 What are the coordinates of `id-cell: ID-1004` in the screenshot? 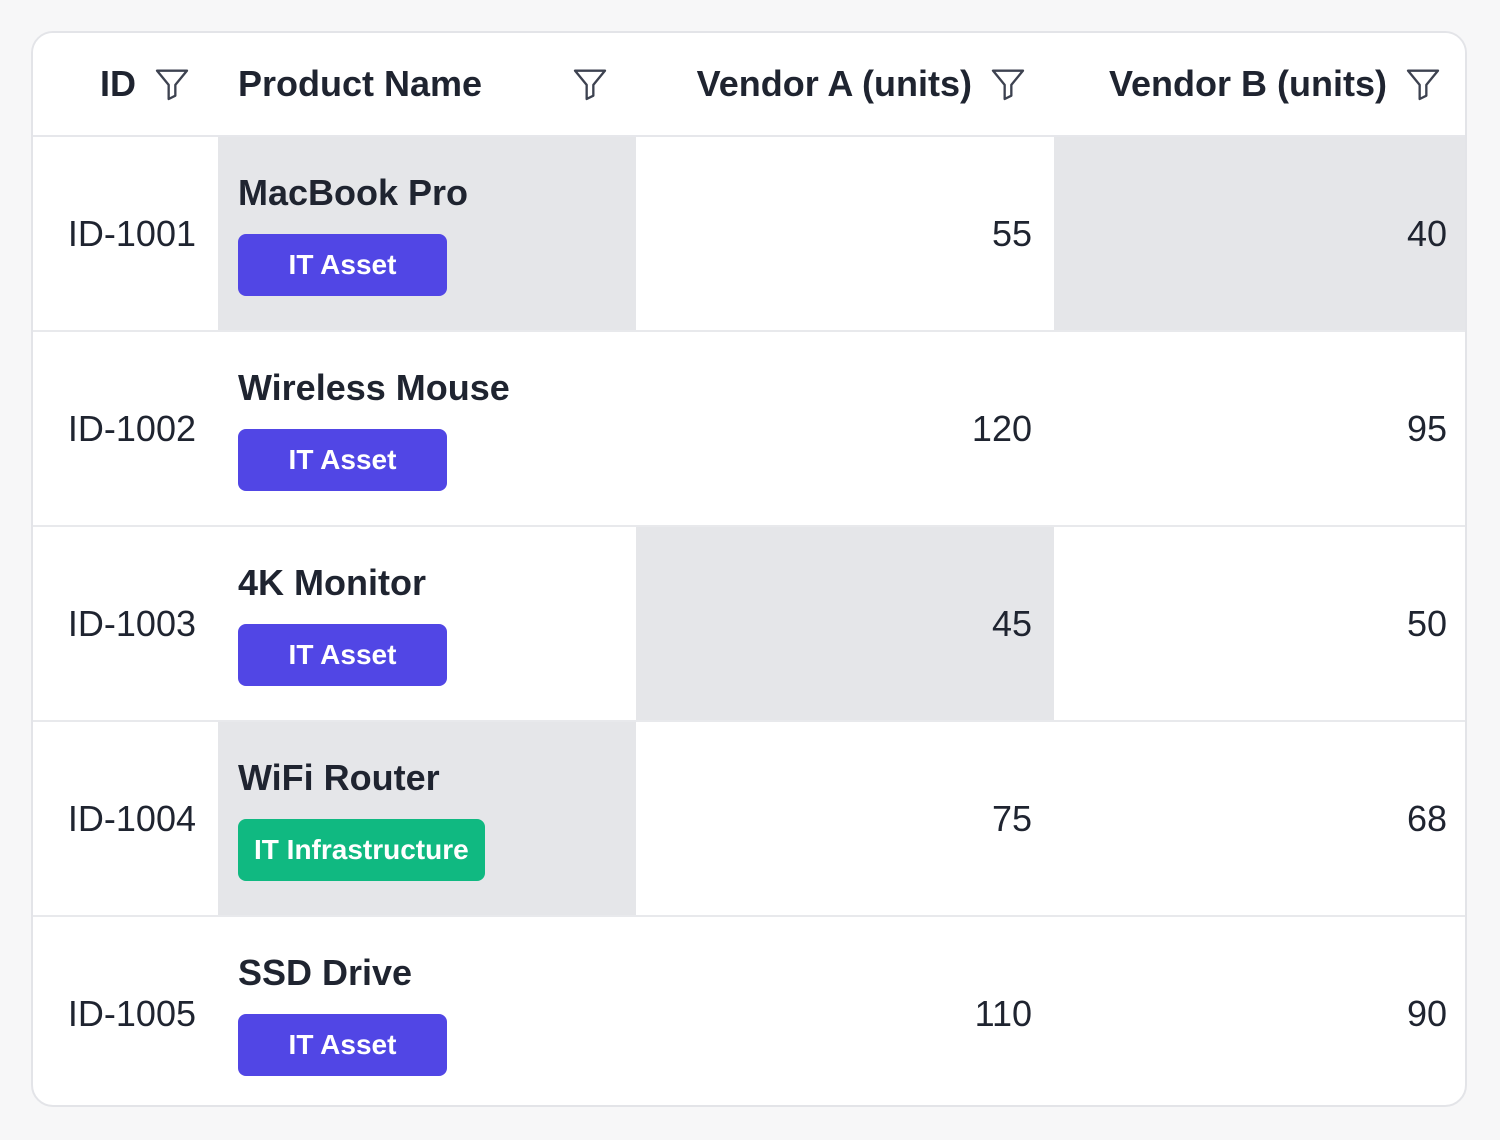 It's located at (125, 819).